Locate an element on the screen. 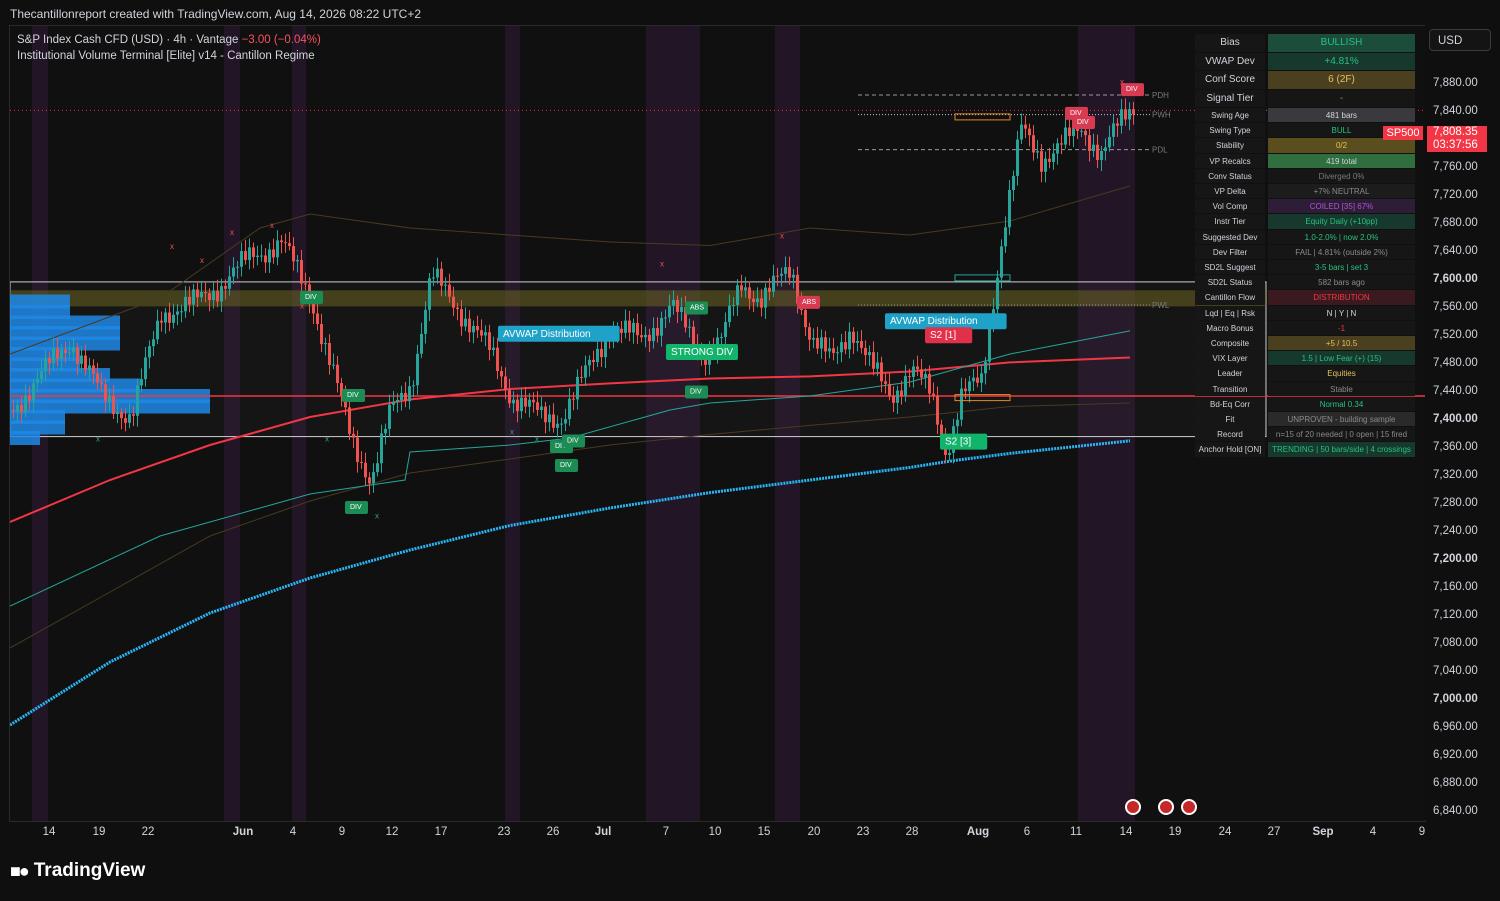 The image size is (1500, 901). price-tick-label: 7,360.00 is located at coordinates (1455, 447).